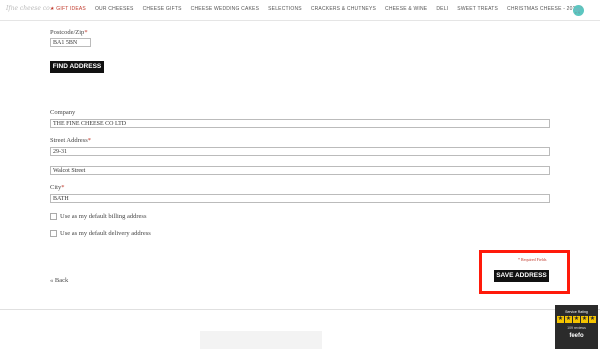 This screenshot has width=600, height=349. I want to click on default-delivery-checkbox: Use as my default delivery address, so click(100, 233).